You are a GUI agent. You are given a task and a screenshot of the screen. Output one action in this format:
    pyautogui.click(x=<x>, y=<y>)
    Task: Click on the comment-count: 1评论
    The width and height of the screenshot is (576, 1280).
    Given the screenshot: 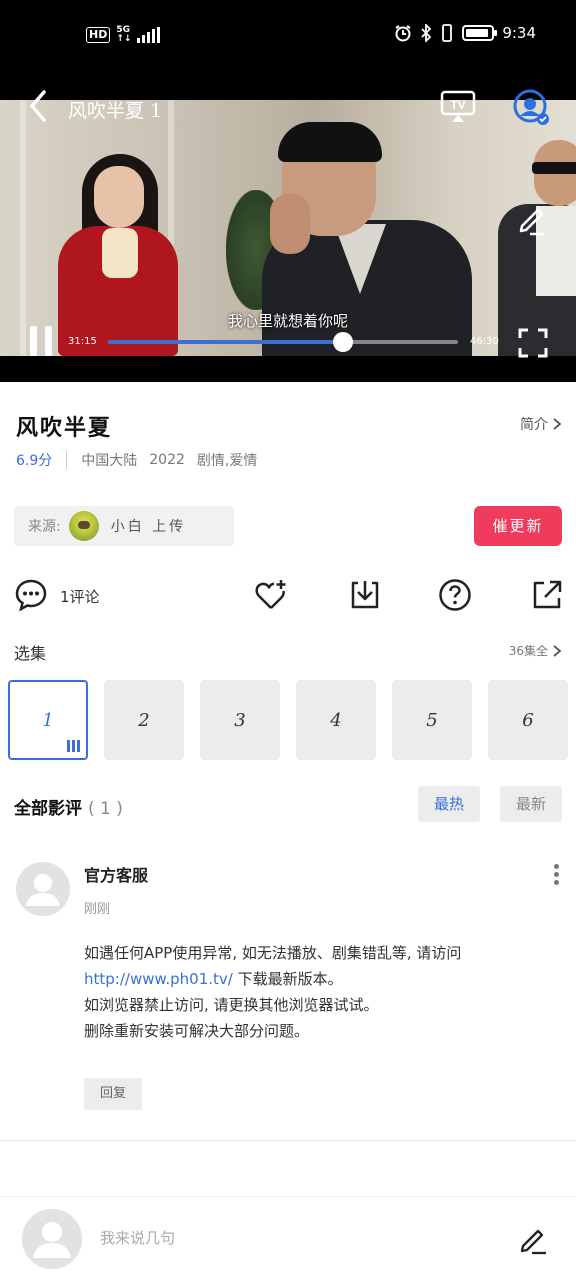 What is the action you would take?
    pyautogui.click(x=80, y=596)
    